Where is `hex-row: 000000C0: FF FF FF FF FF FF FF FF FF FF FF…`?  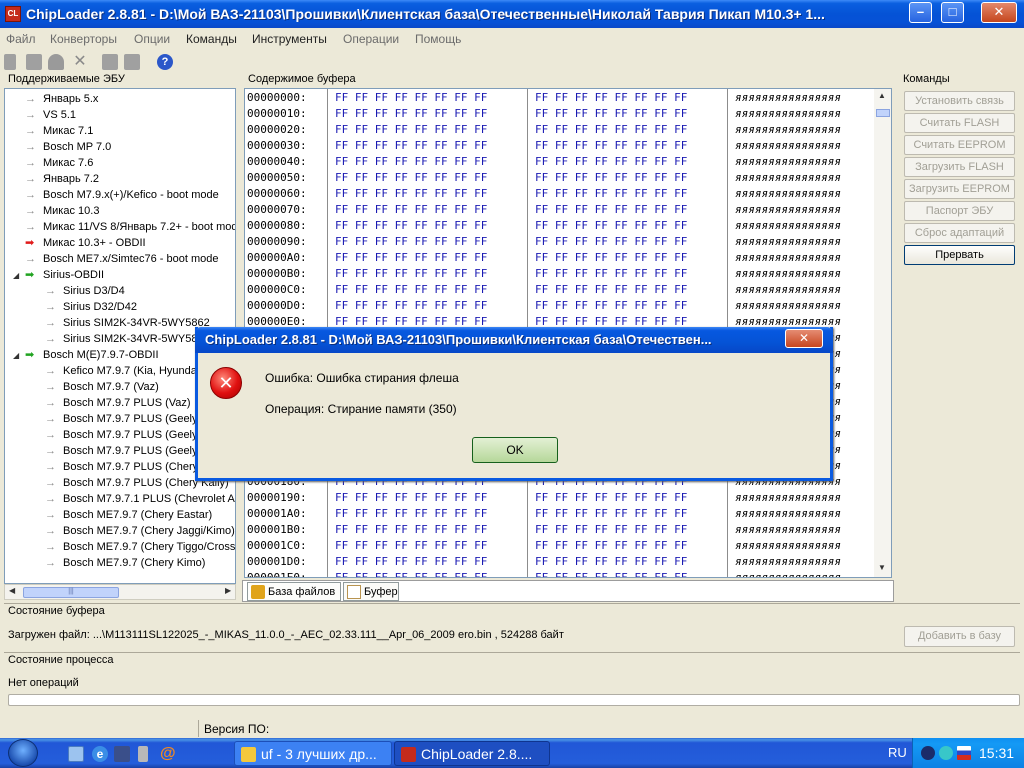
hex-row: 000000C0: FF FF FF FF FF FF FF FF FF FF FF… is located at coordinates (561, 290).